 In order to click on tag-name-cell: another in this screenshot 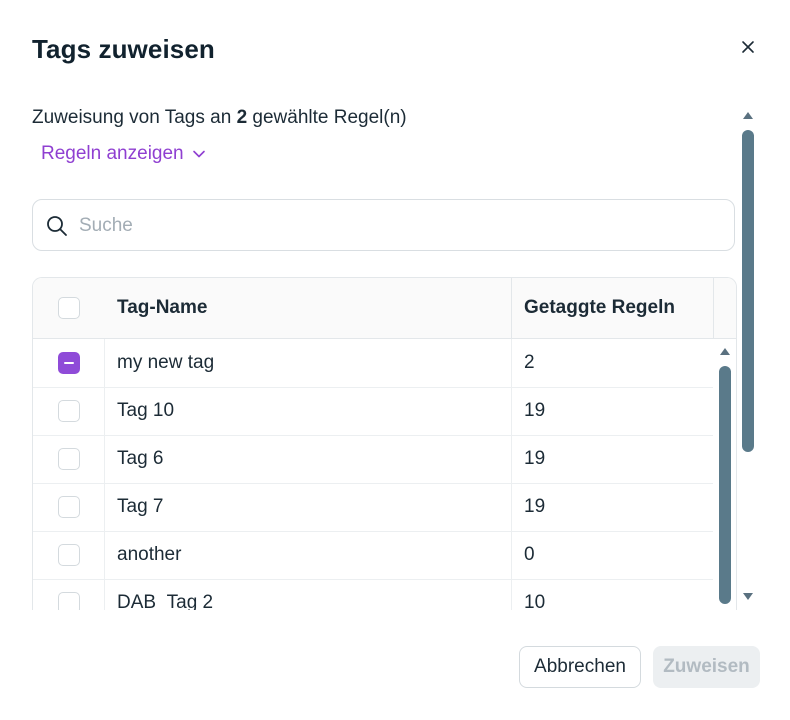, I will do `click(149, 554)`.